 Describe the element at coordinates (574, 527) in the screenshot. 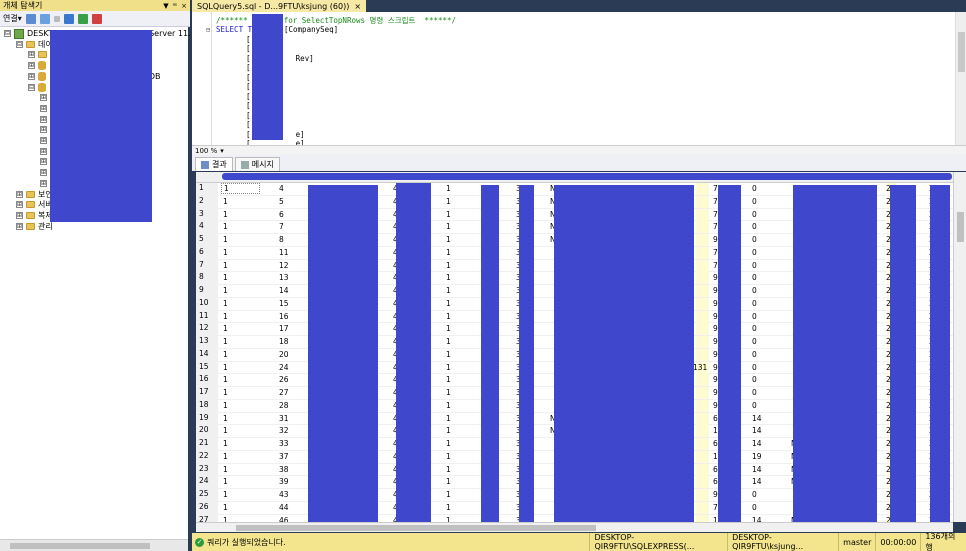

I see `grid-horizontal-scrollbar` at that location.